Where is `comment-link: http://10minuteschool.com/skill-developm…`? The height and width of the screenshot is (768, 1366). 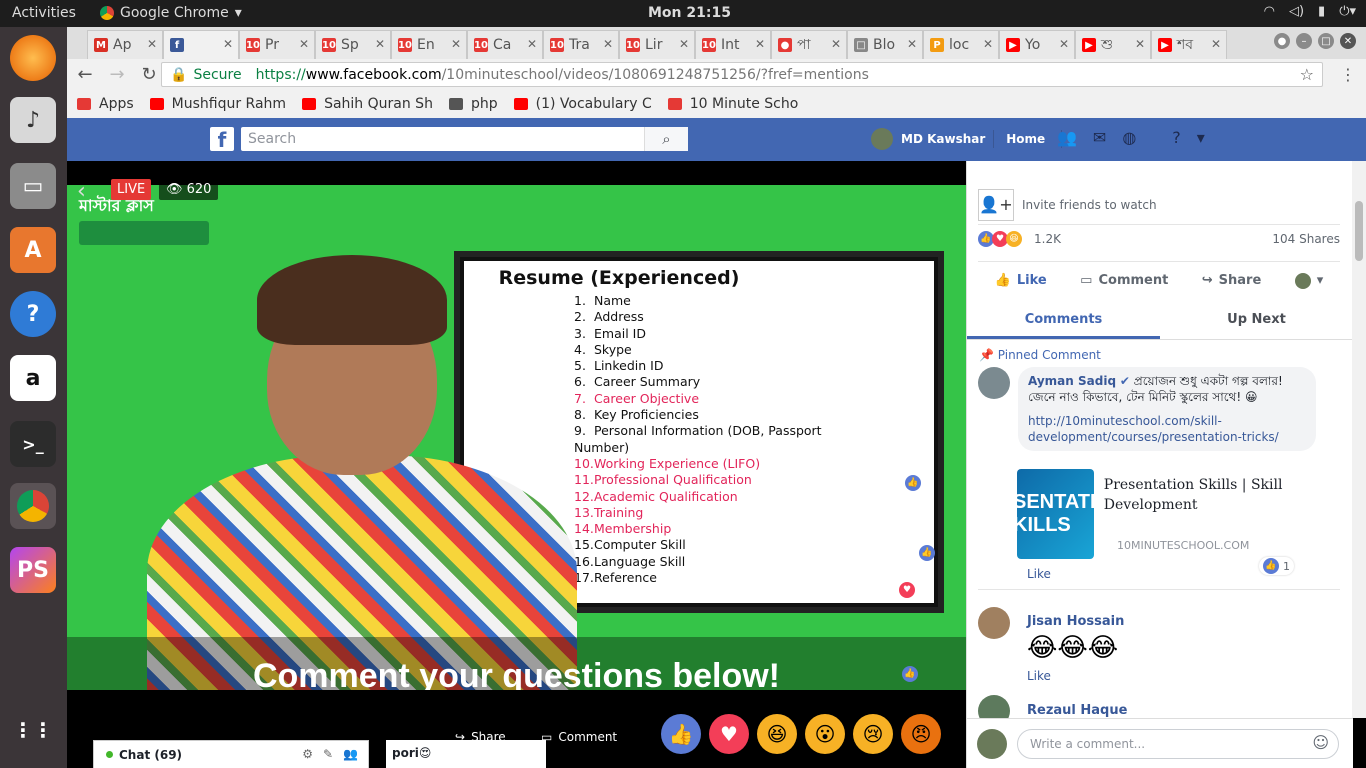 comment-link: http://10minuteschool.com/skill-developm… is located at coordinates (1153, 429).